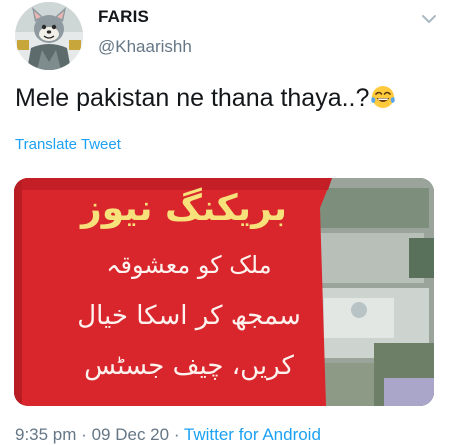 This screenshot has width=450, height=445. I want to click on breaking-news-banner: بریکنگ نیوز, so click(183, 208).